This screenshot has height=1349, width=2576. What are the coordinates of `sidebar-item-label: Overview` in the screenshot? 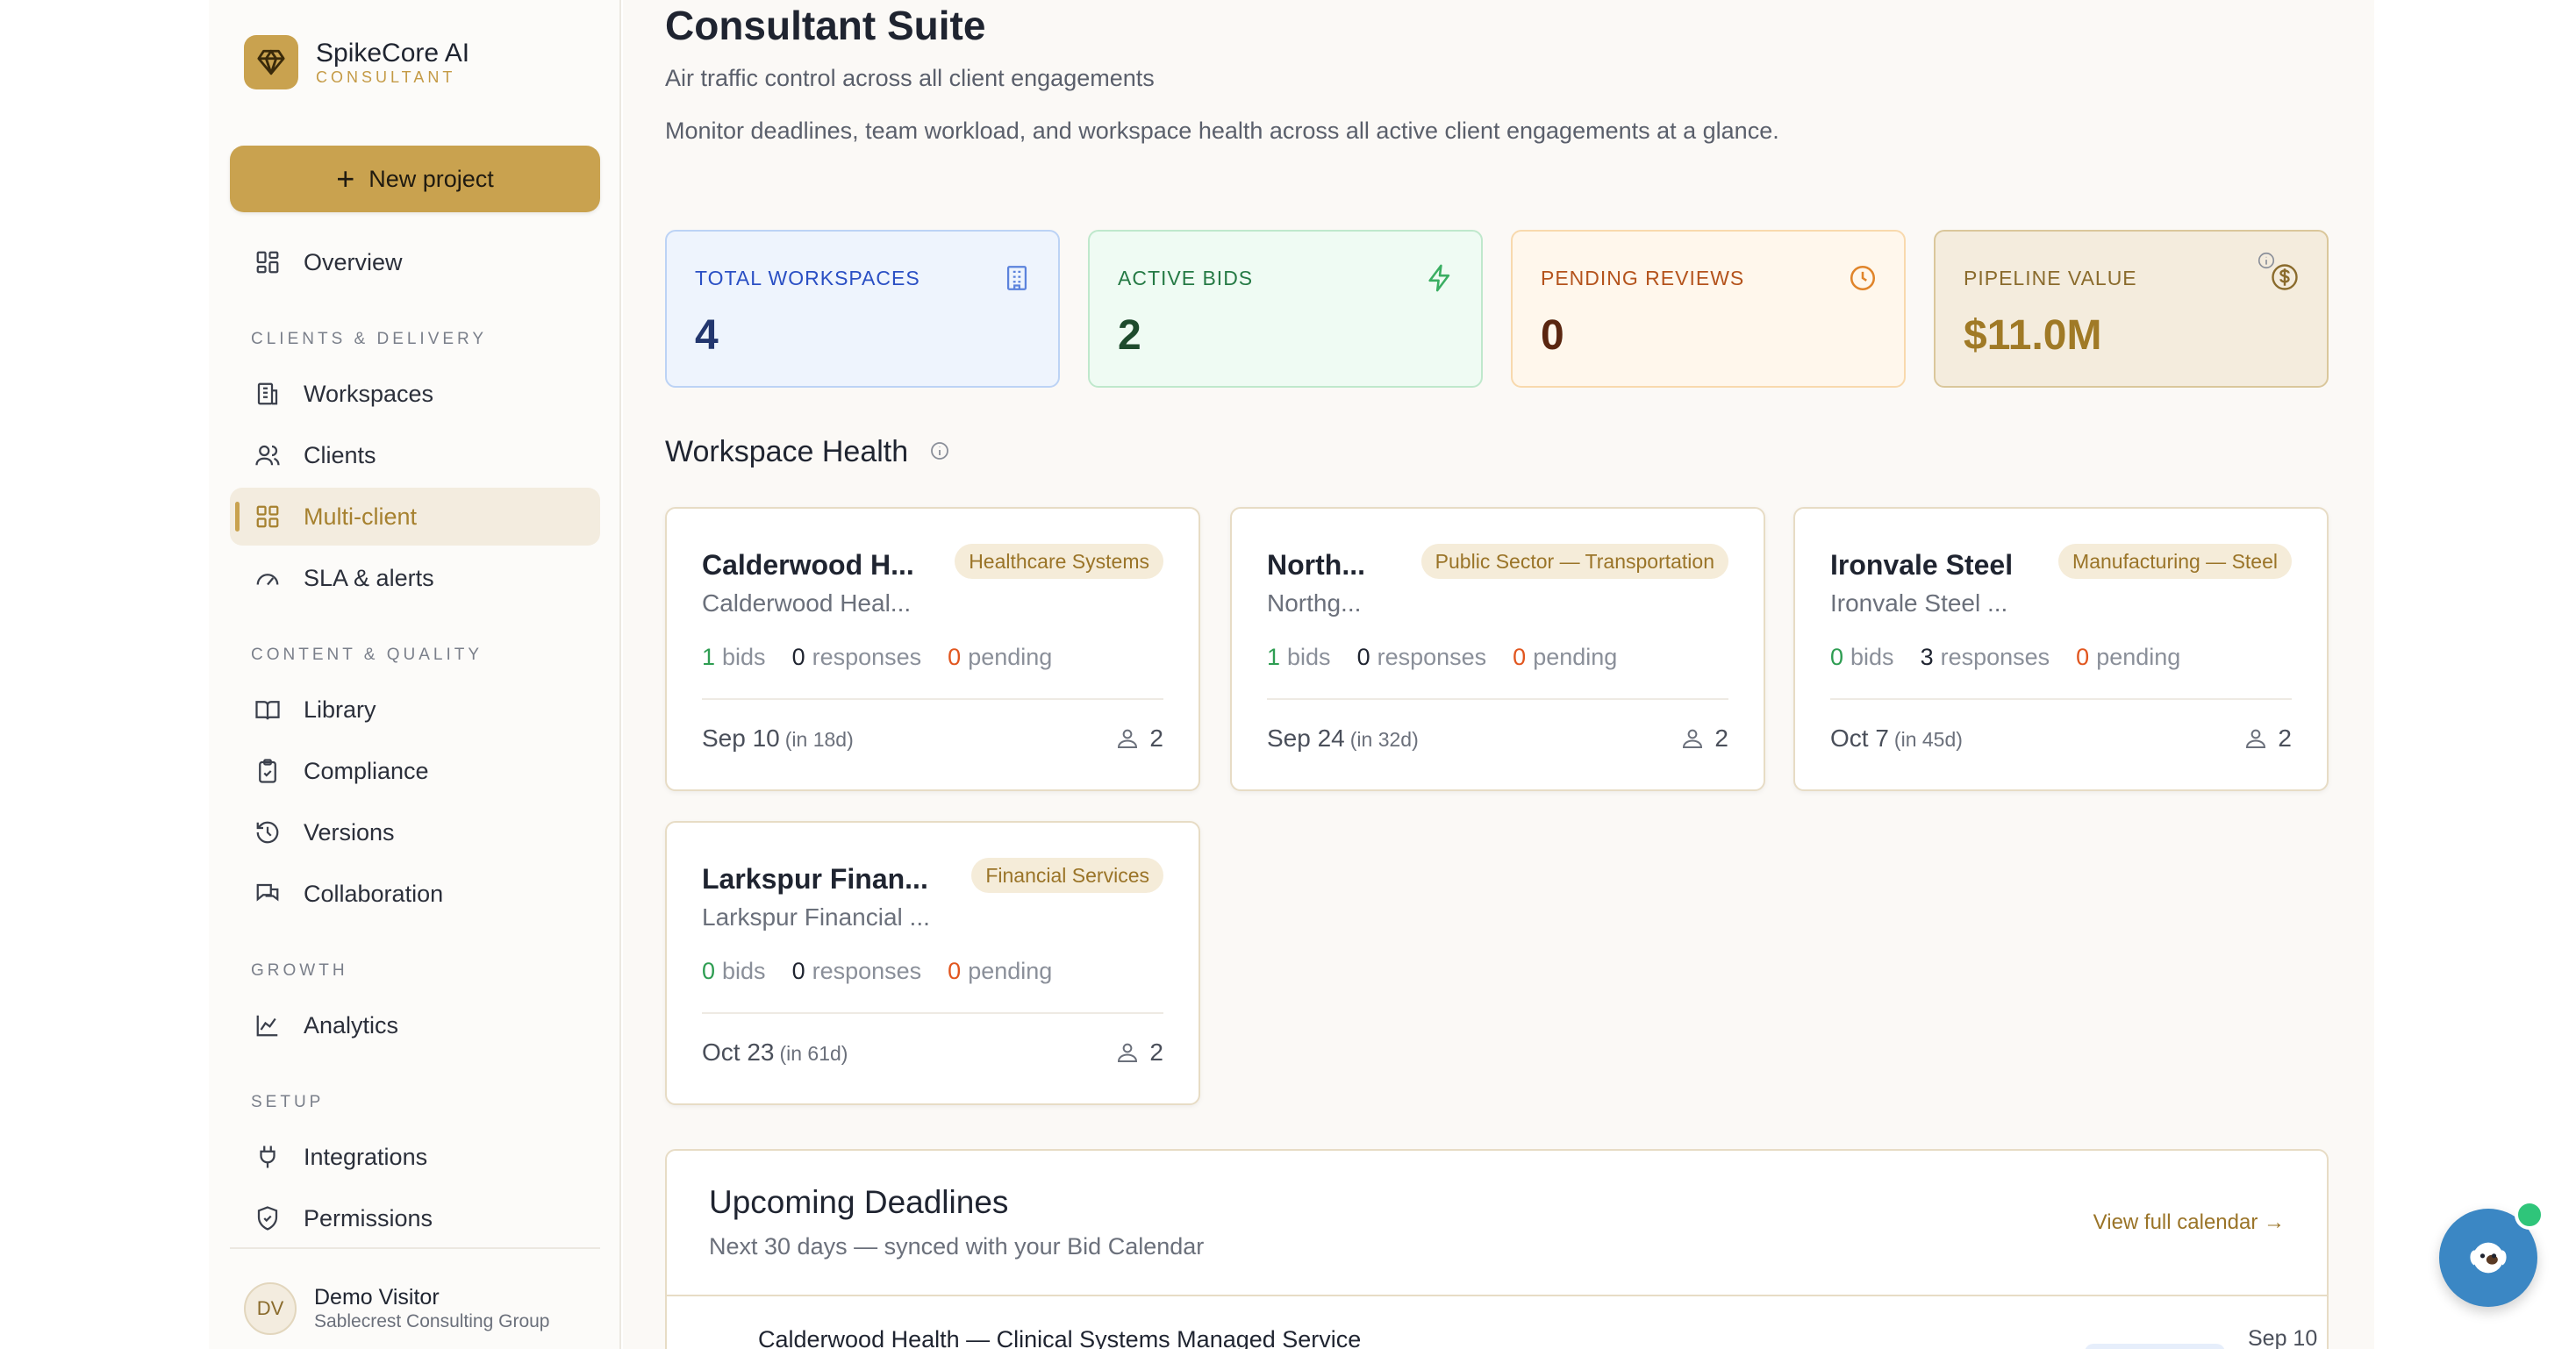 It's located at (353, 261).